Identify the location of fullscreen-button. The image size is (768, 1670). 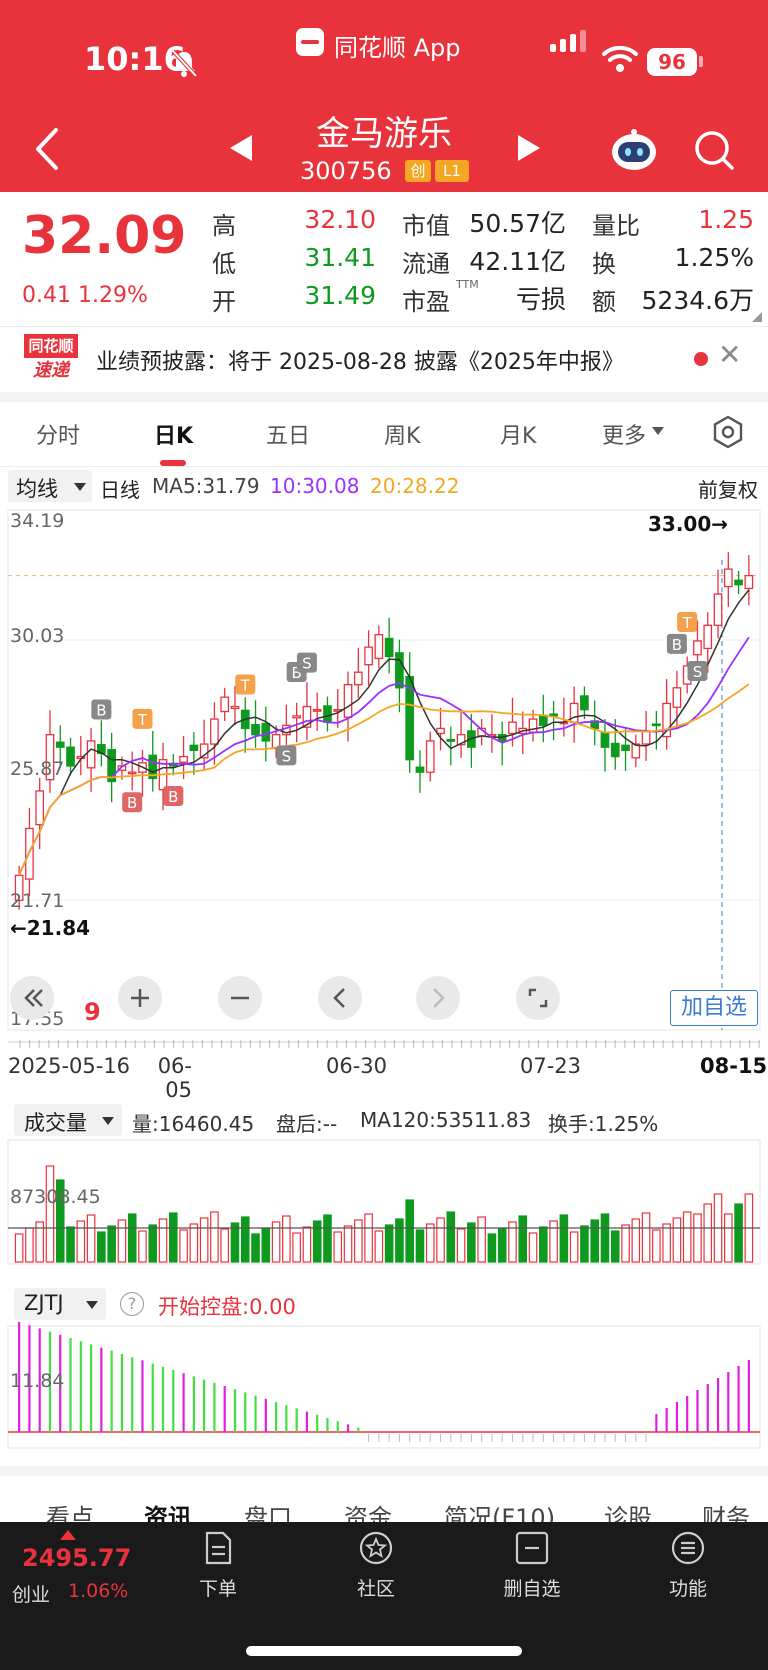
(538, 998).